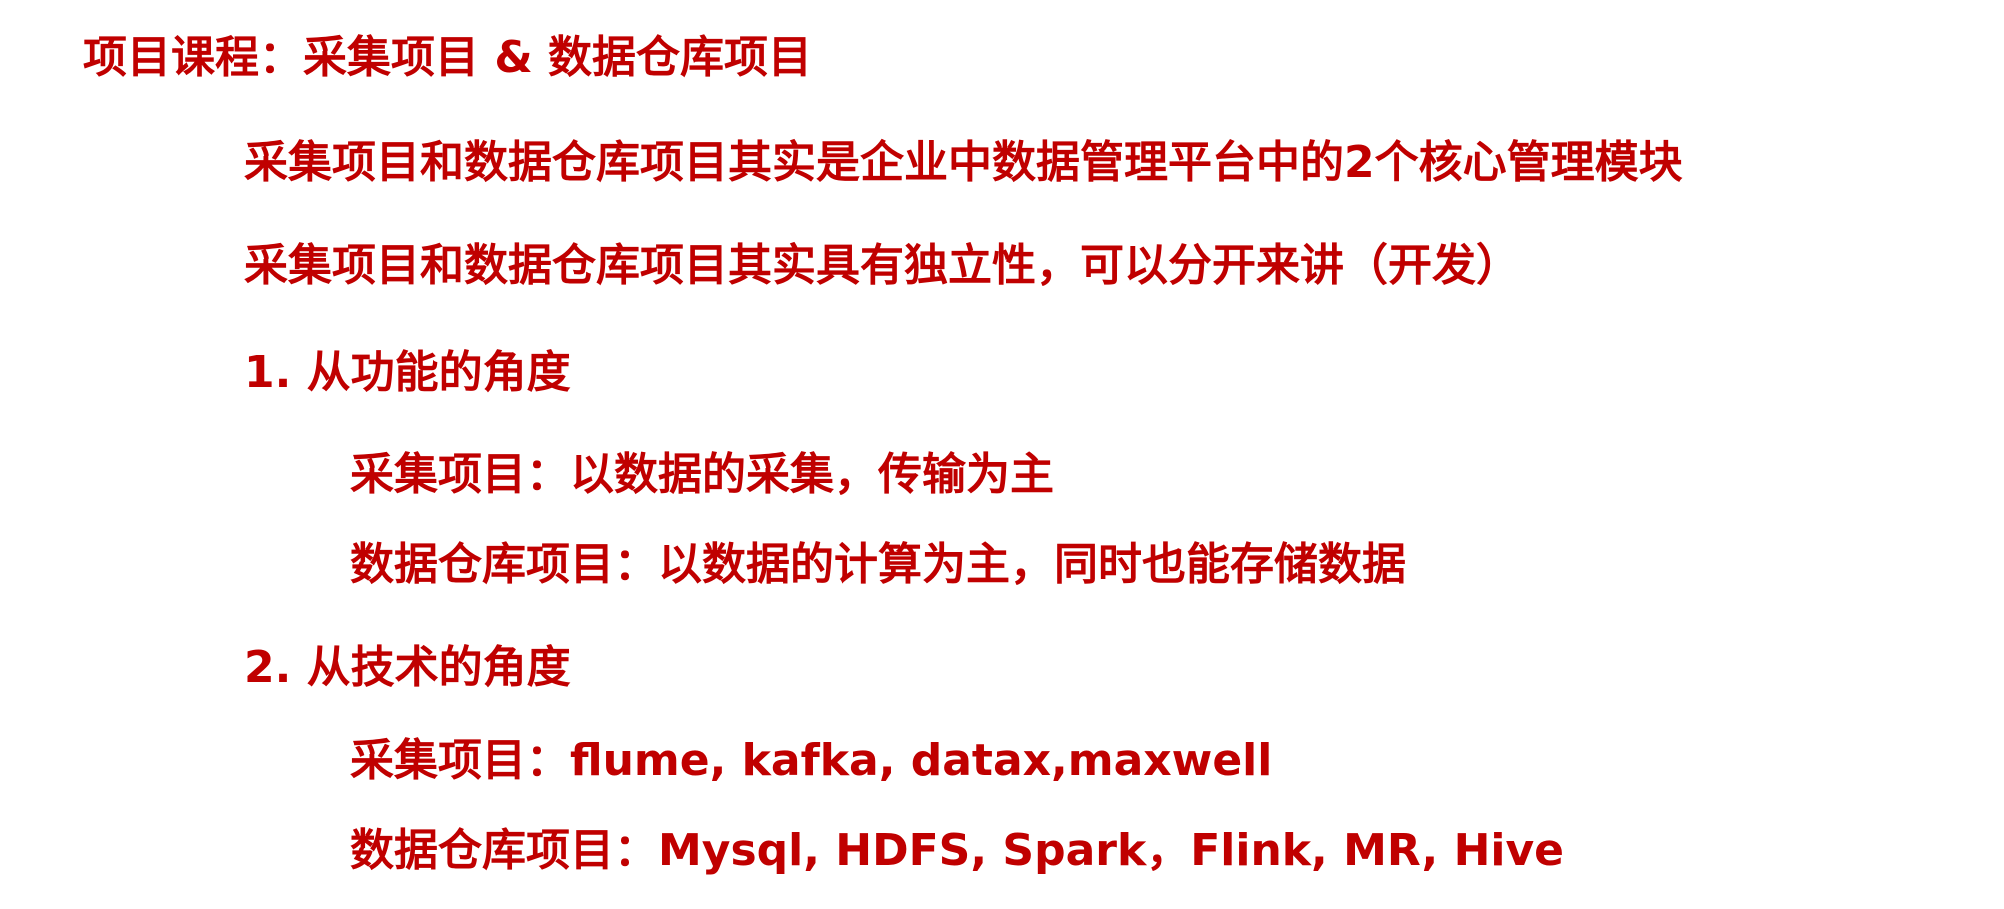 Image resolution: width=2004 pixels, height=909 pixels. I want to click on intro-line-2: 采集项目和数据仓库项目其实具有独立性，可以分开来讲（开发）, so click(882, 265).